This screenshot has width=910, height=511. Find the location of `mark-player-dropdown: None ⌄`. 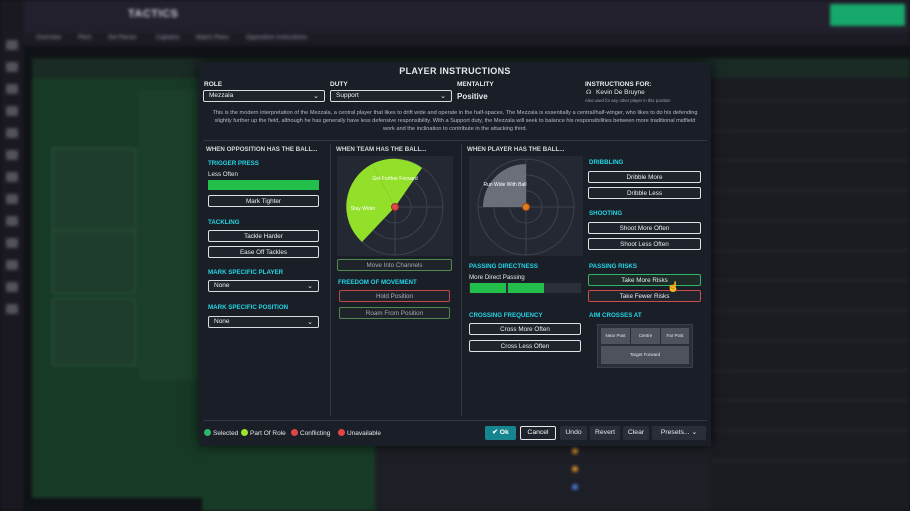

mark-player-dropdown: None ⌄ is located at coordinates (263, 286).